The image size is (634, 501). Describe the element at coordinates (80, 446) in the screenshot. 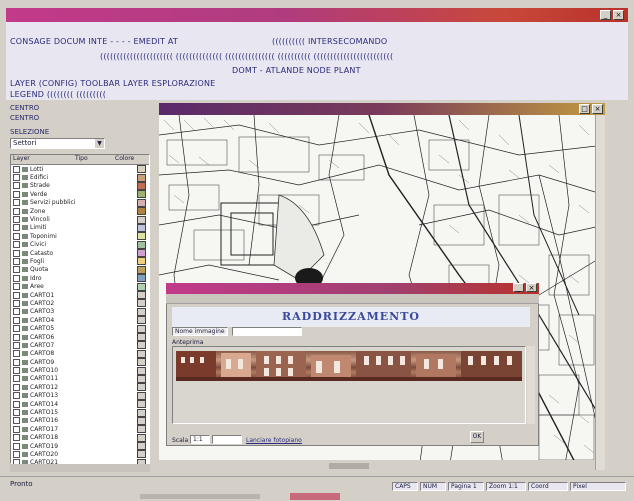

I see `layer-row: CARTO19` at that location.